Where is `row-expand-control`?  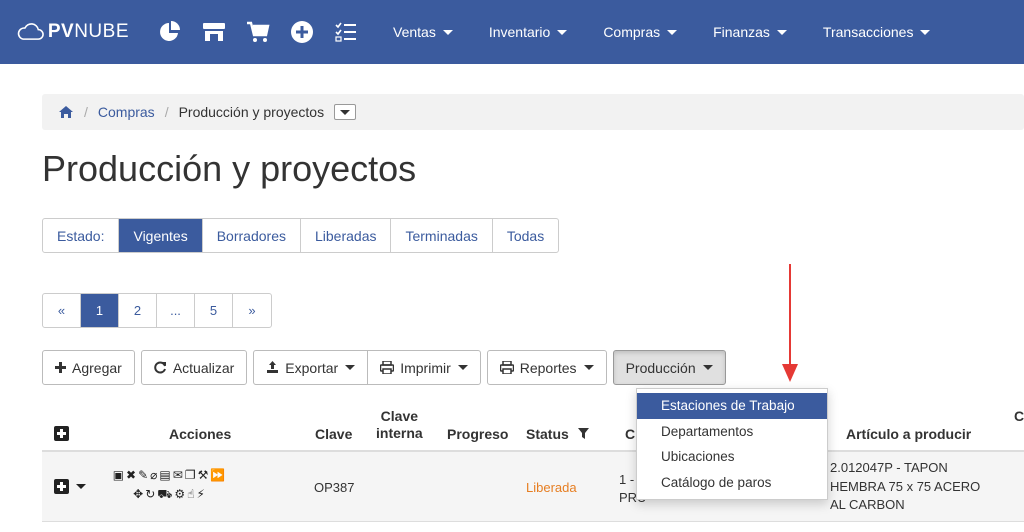 row-expand-control is located at coordinates (70, 486).